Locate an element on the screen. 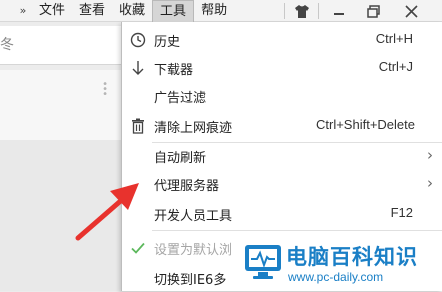 This screenshot has height=292, width=442. menu-item-label: 下载器 is located at coordinates (174, 70).